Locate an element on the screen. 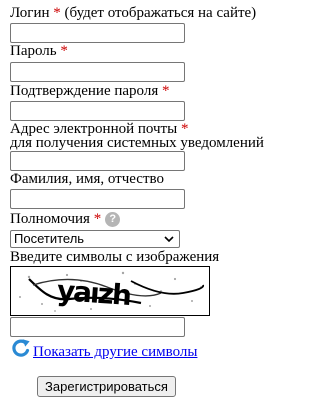 This screenshot has height=415, width=320. role-select-value: Посетитель is located at coordinates (49, 238).